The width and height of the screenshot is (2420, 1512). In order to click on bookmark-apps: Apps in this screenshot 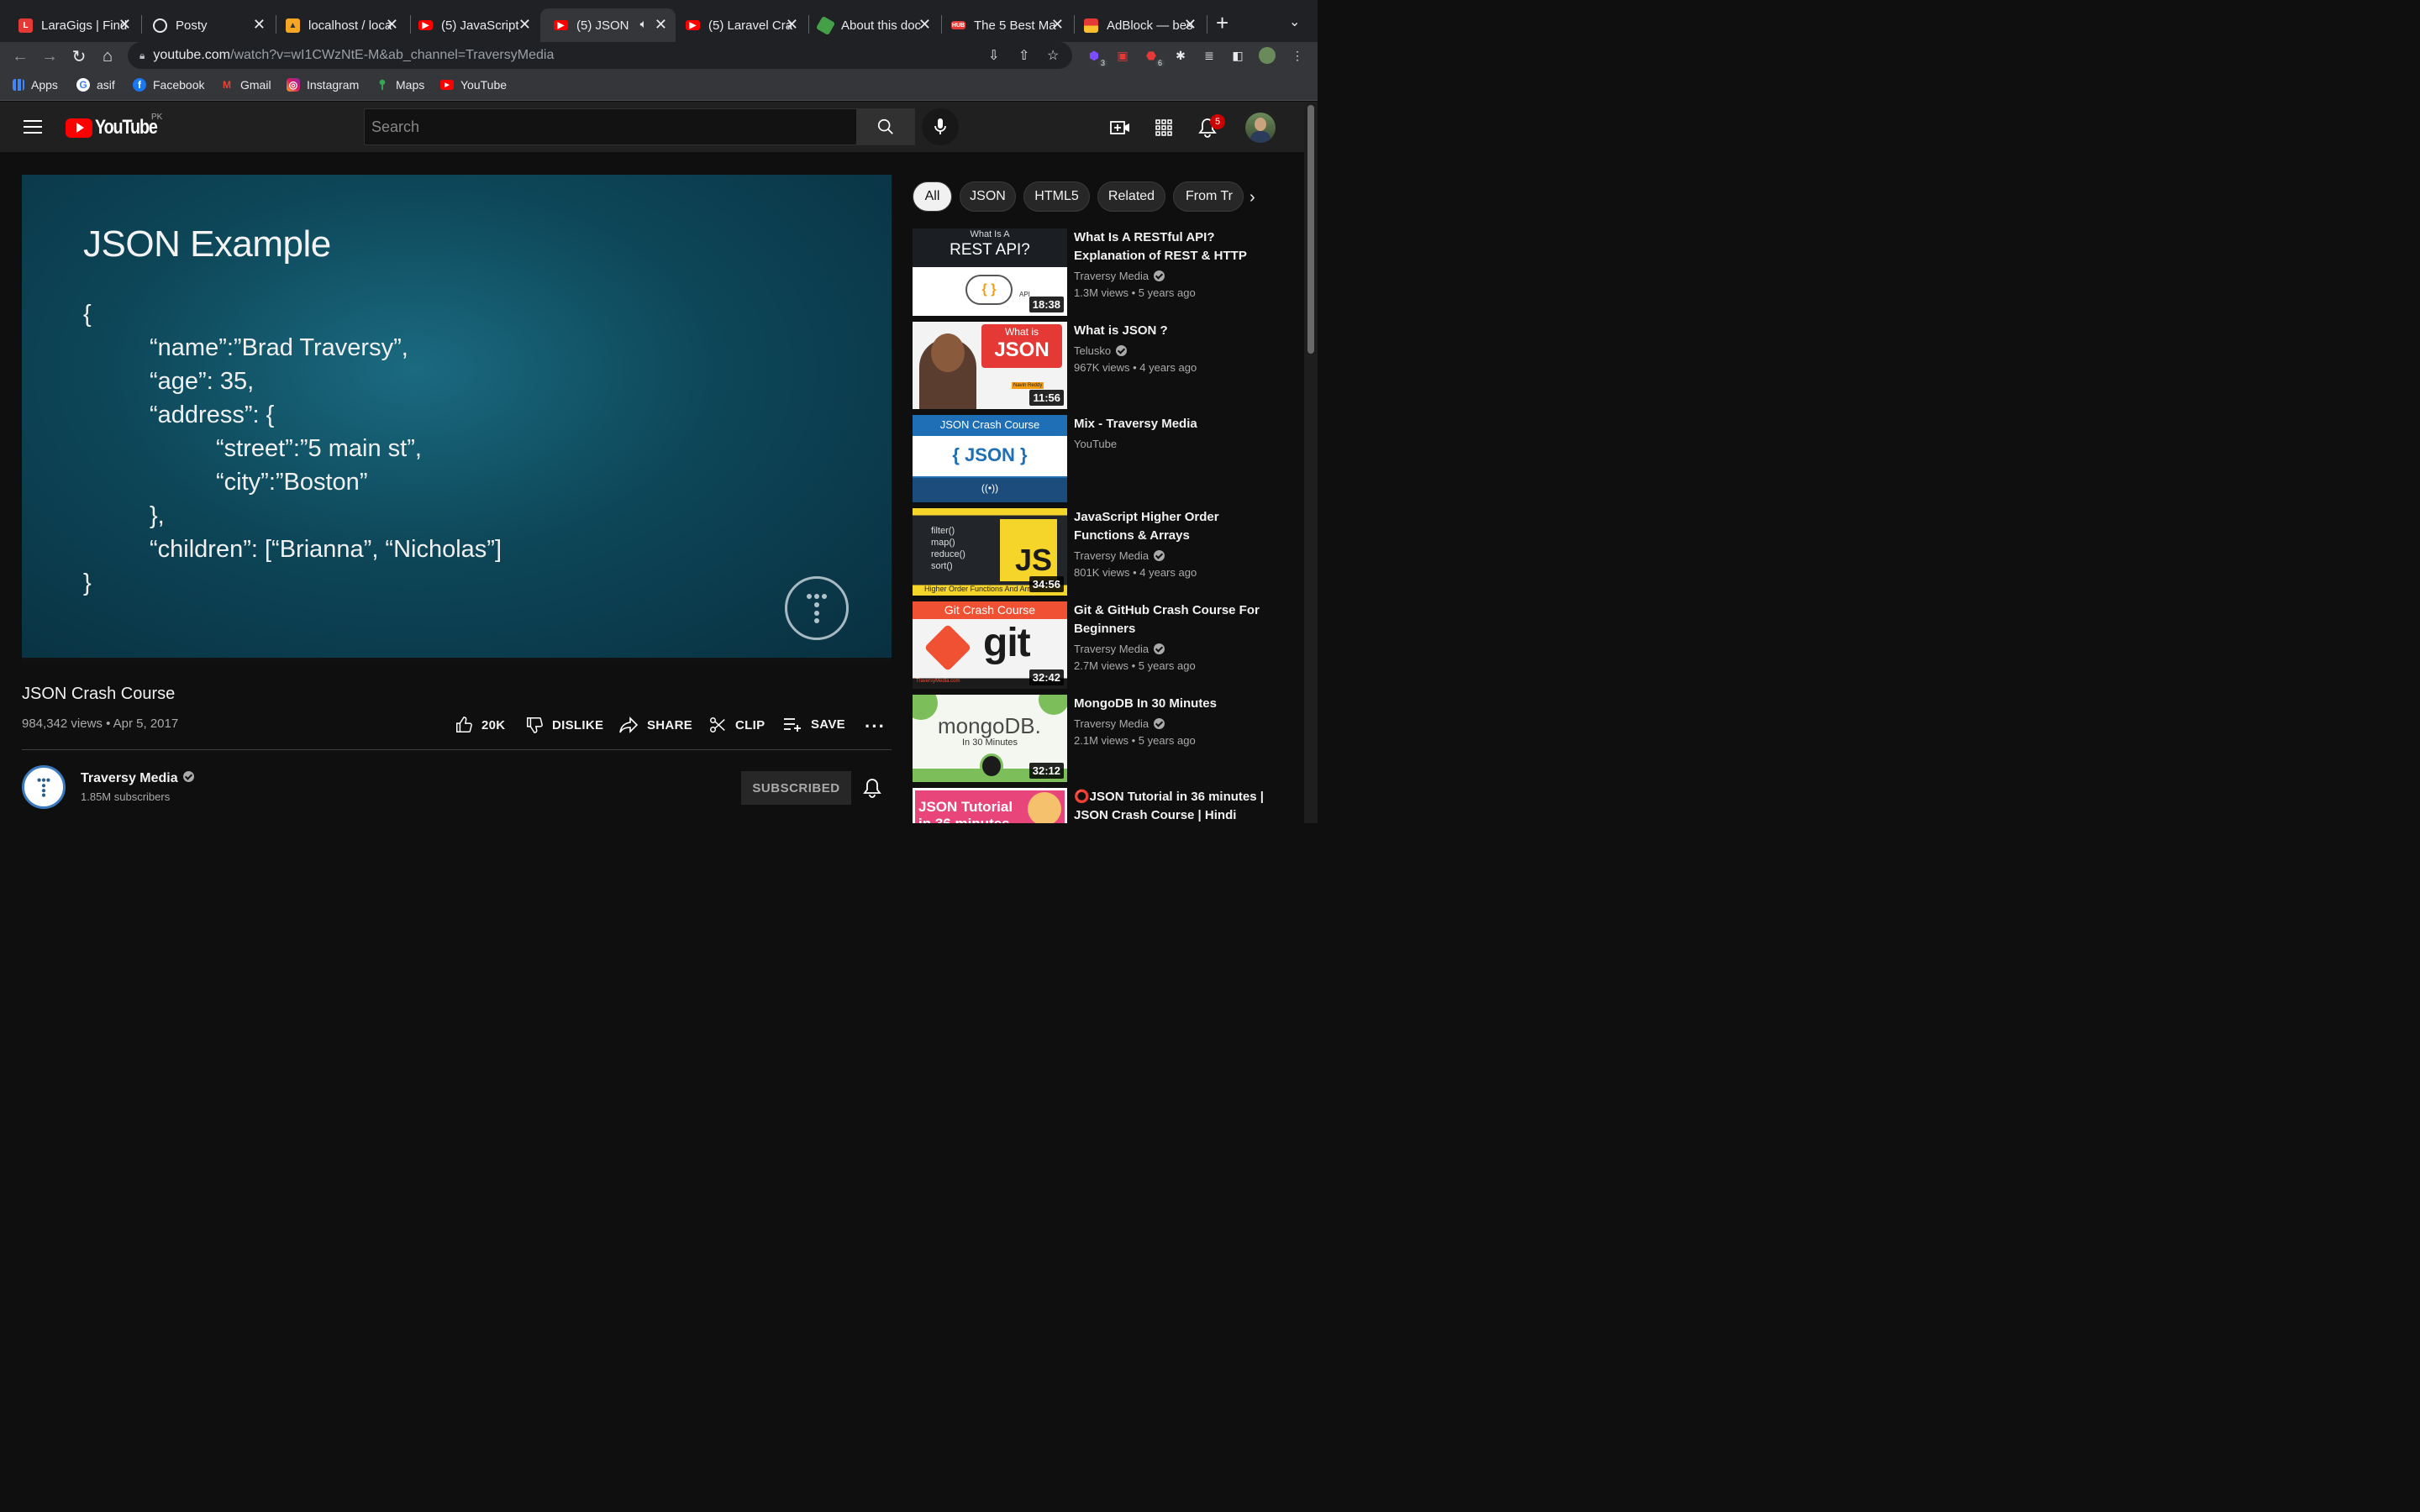, I will do `click(35, 85)`.